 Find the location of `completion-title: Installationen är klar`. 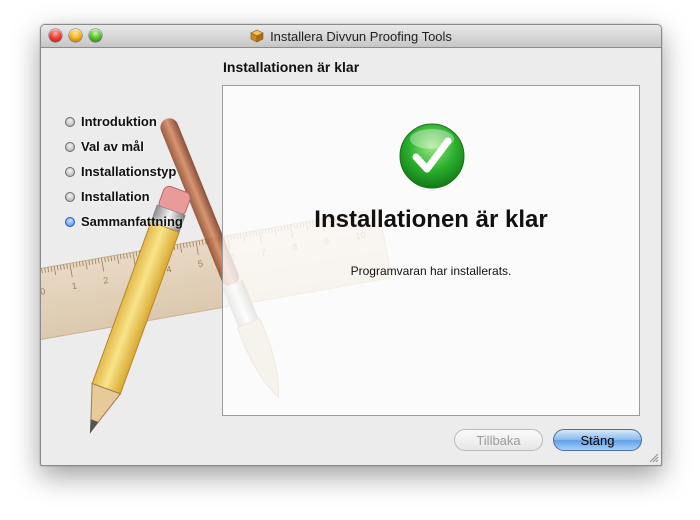

completion-title: Installationen är klar is located at coordinates (431, 219).